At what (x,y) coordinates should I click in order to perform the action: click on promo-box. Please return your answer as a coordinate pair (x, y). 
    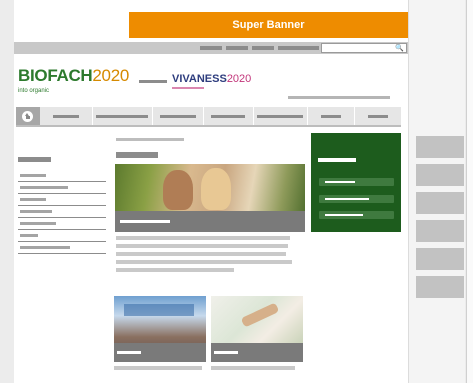
    Looking at the image, I should click on (356, 182).